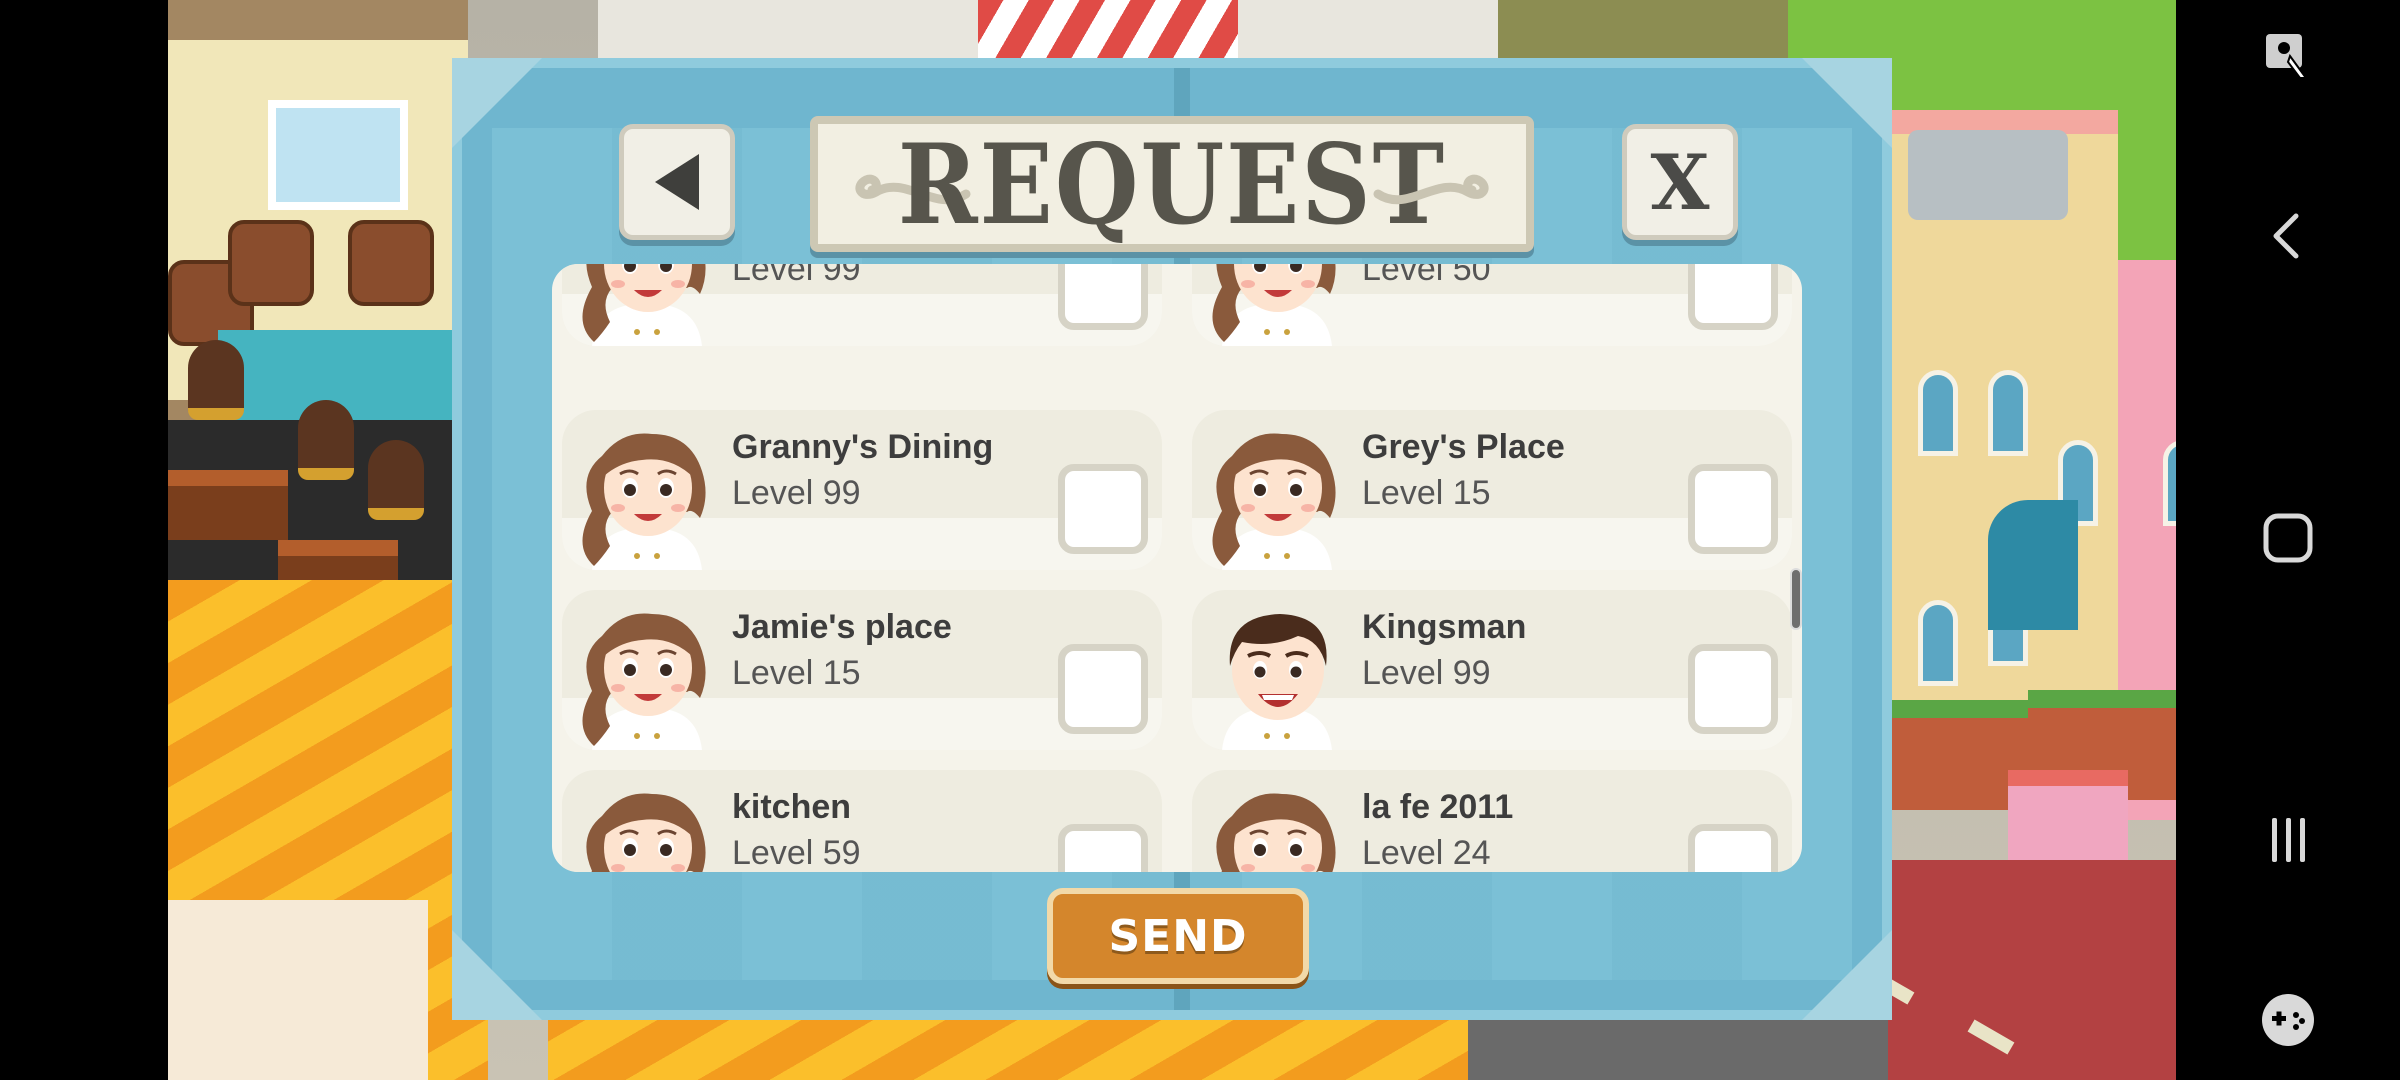  I want to click on back-arrow-icon, so click(677, 182).